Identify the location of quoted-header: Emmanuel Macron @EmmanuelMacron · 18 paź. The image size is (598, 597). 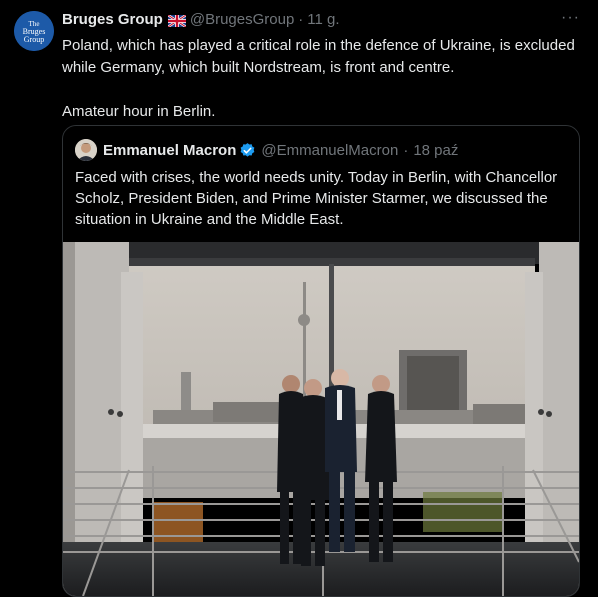
(266, 150).